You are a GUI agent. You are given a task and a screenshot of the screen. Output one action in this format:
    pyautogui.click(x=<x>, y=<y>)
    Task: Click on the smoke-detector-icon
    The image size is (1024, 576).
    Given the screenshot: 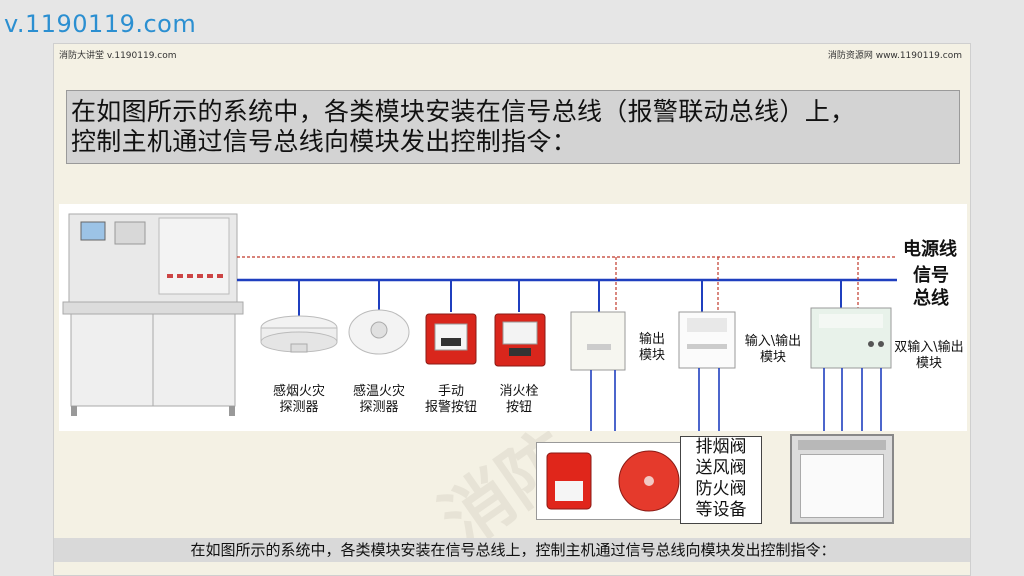 What is the action you would take?
    pyautogui.click(x=299, y=334)
    